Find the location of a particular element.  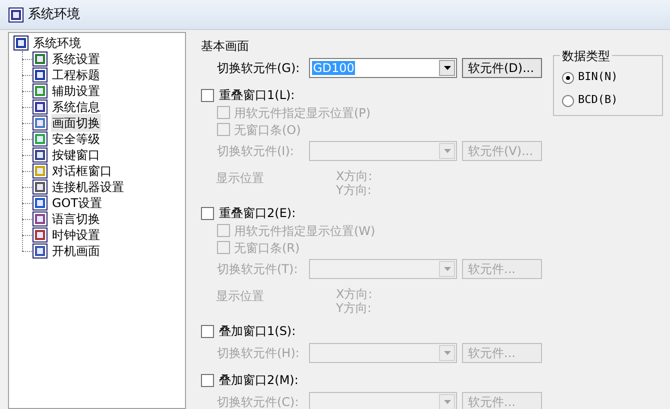

radio-label: BCD(B) is located at coordinates (598, 100).